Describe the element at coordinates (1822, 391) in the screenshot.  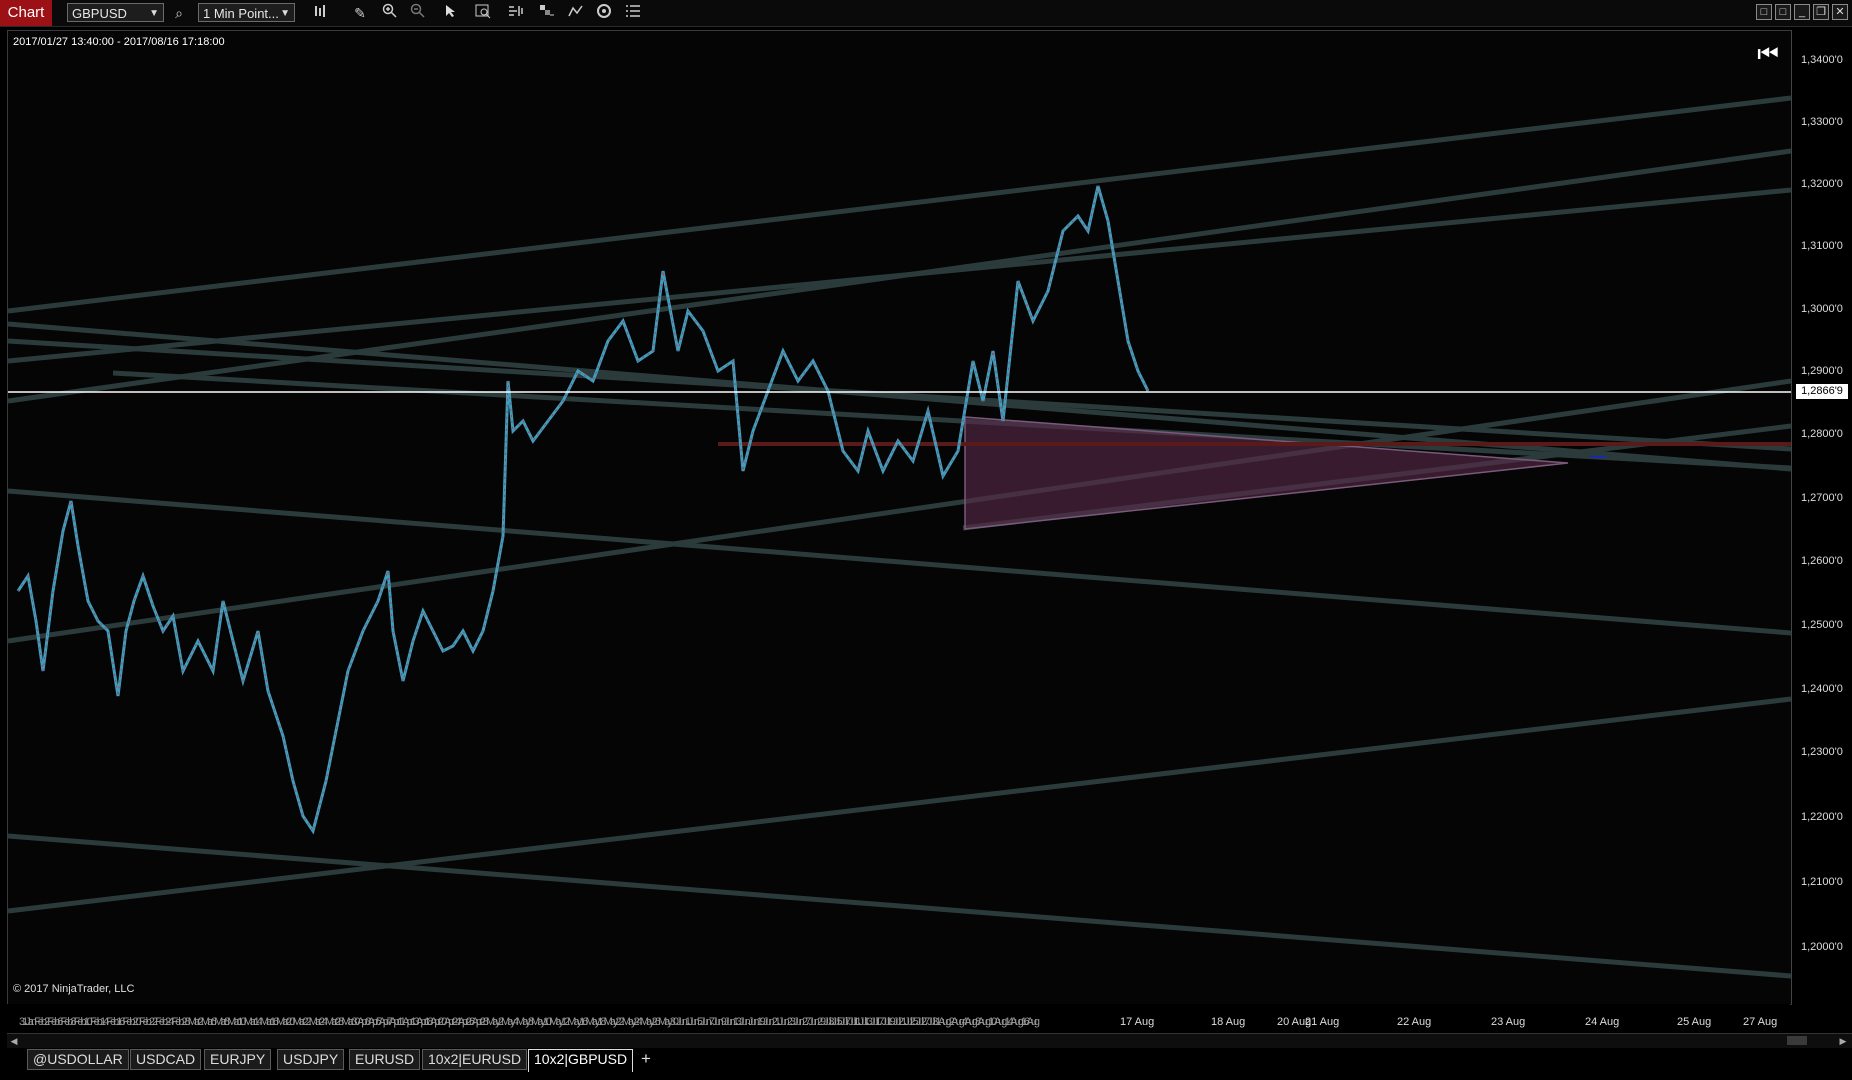
I see `current-price-marker: 1,2866'9` at that location.